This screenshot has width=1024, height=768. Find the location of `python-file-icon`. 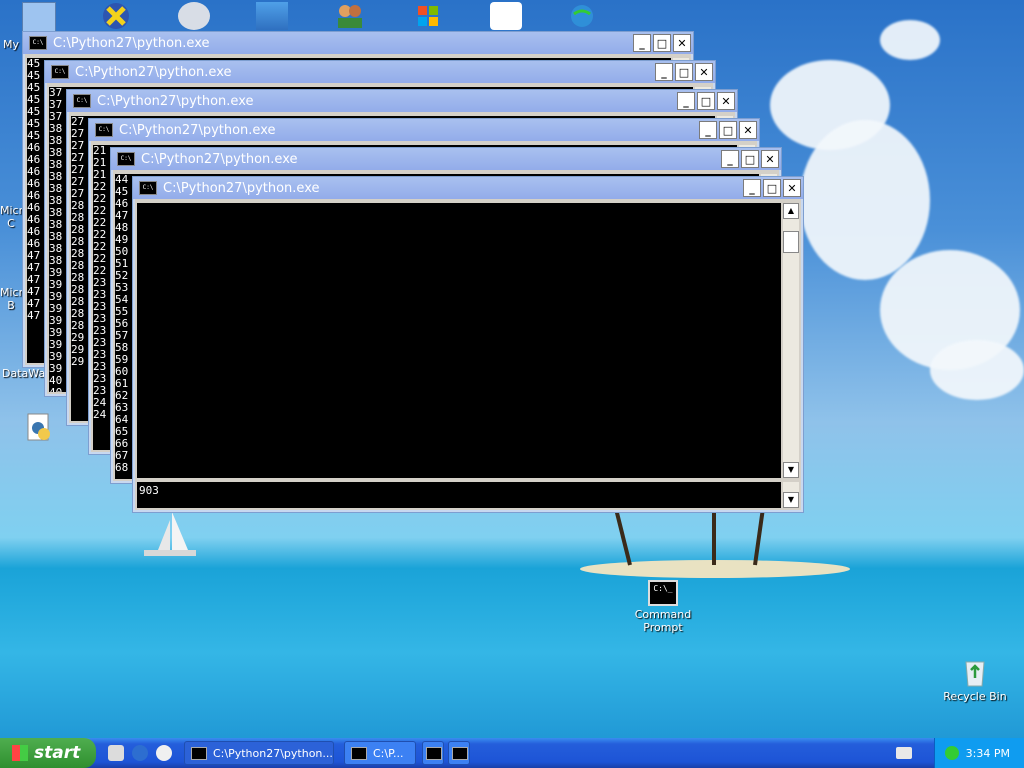

python-file-icon is located at coordinates (40, 428).